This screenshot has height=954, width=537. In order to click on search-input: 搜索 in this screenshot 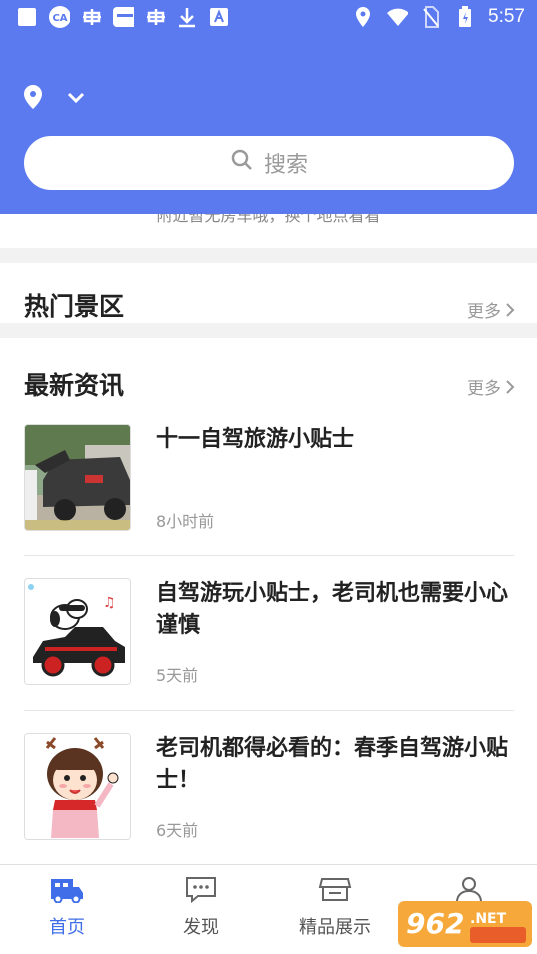, I will do `click(269, 163)`.